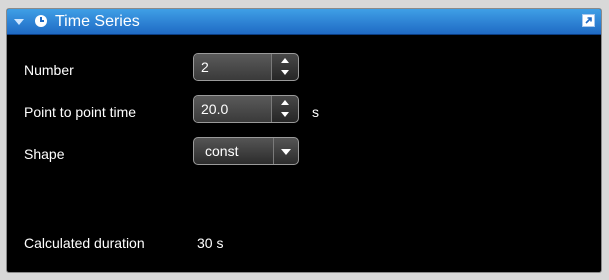 Image resolution: width=609 pixels, height=280 pixels. Describe the element at coordinates (285, 115) in the screenshot. I see `point-to-point-time-decrement-icon` at that location.